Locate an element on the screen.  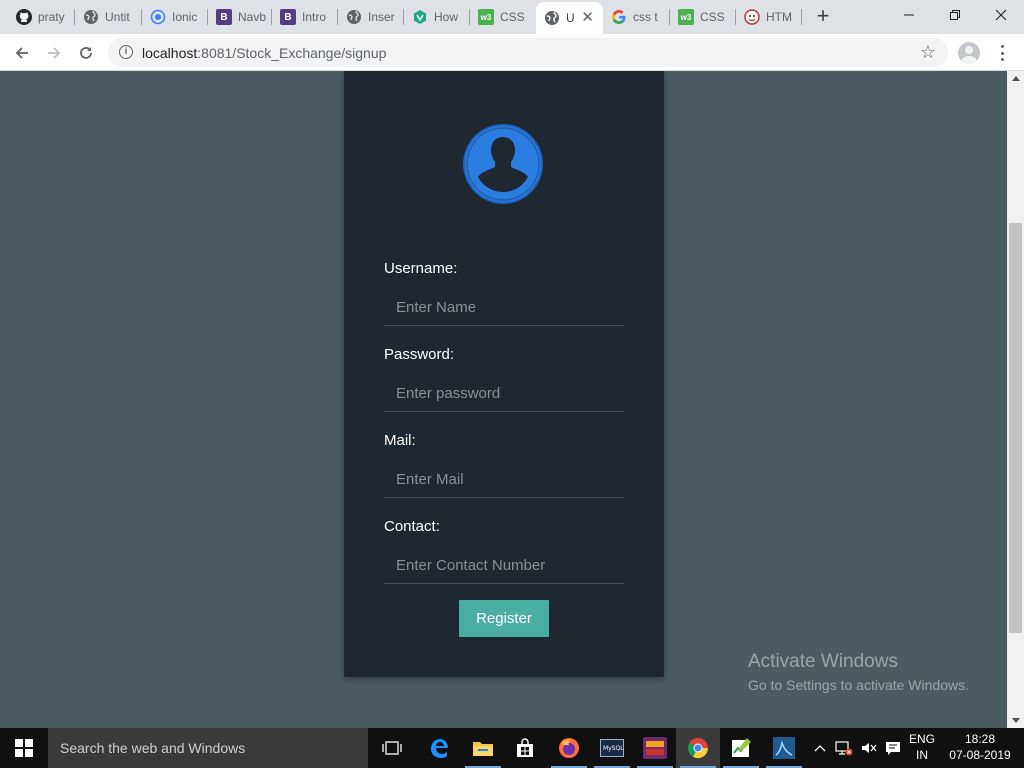
svg-text: MySQL is located at coordinates (613, 748).